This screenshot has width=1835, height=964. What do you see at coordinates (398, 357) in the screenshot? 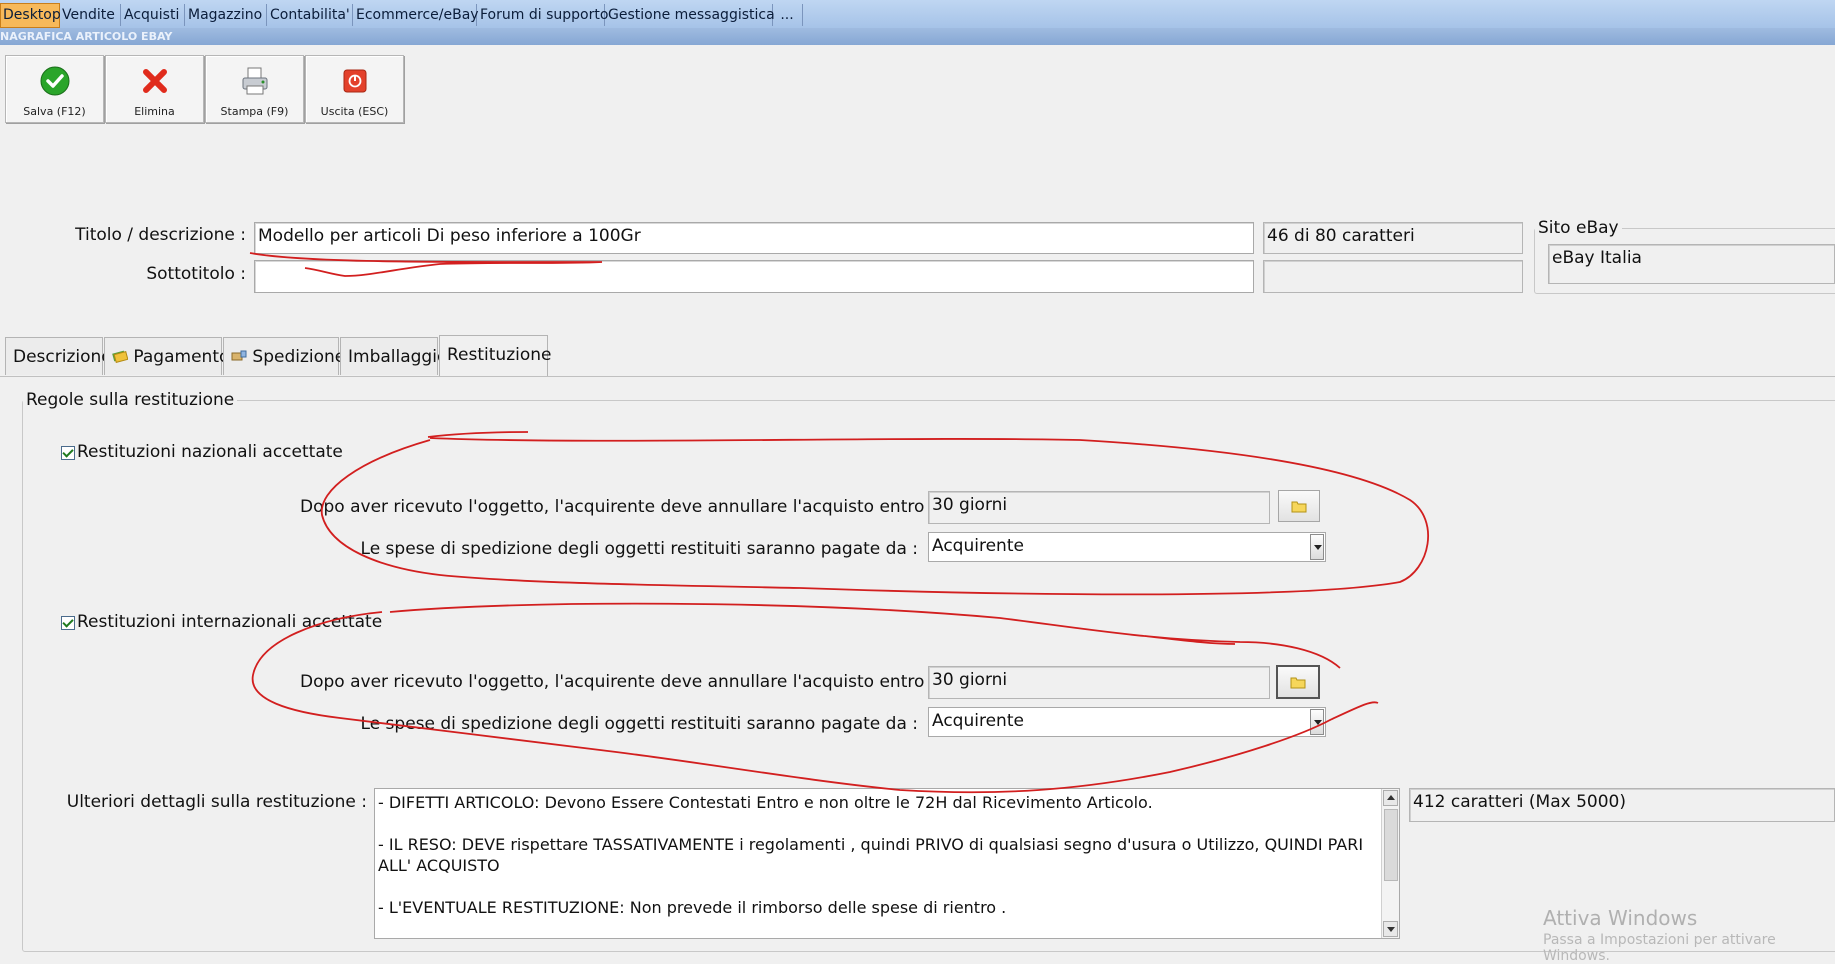
I see `tab-imballaggio-label: Imballaggio` at bounding box center [398, 357].